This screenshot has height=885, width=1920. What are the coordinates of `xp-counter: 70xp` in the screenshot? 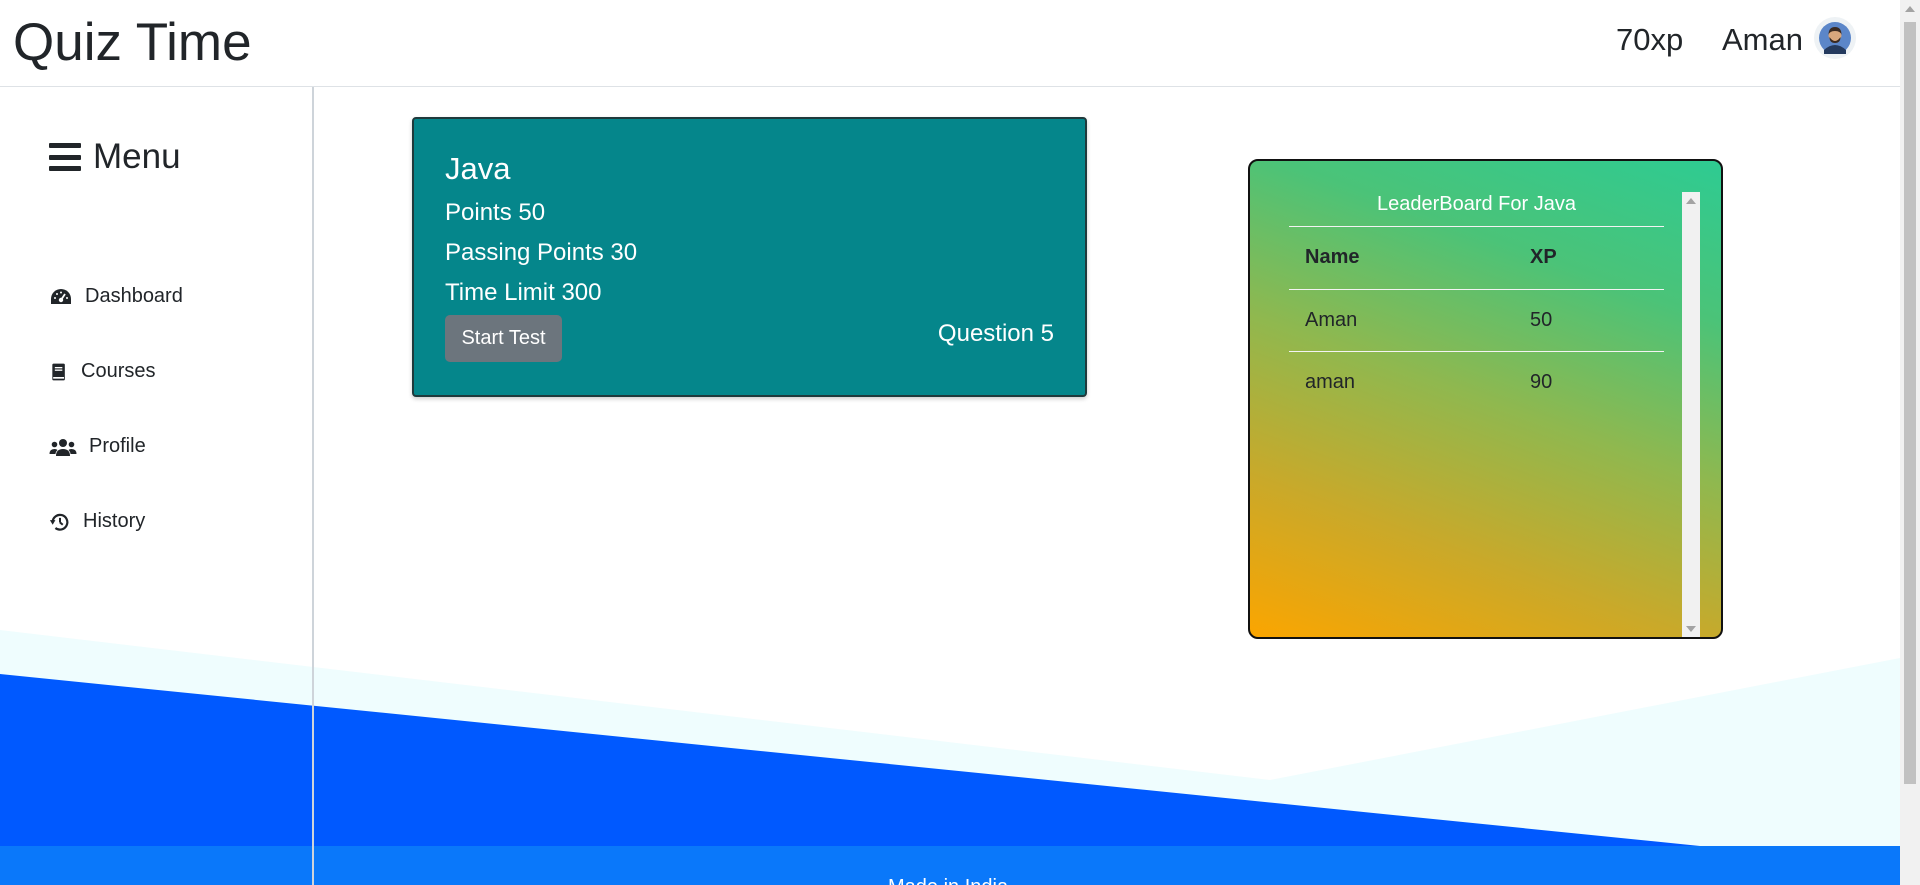 It's located at (1650, 39).